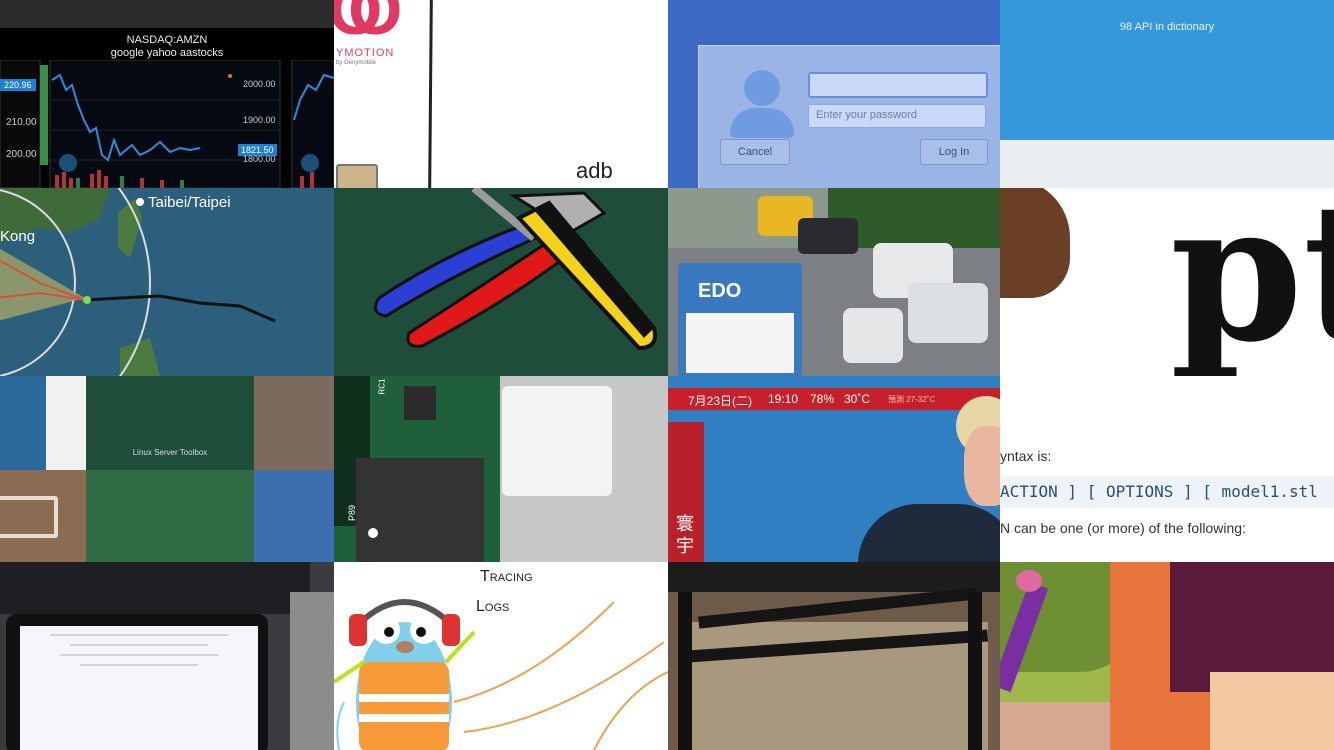 This screenshot has width=1334, height=750. What do you see at coordinates (1167, 656) in the screenshot?
I see `tile-cartoon-scene` at bounding box center [1167, 656].